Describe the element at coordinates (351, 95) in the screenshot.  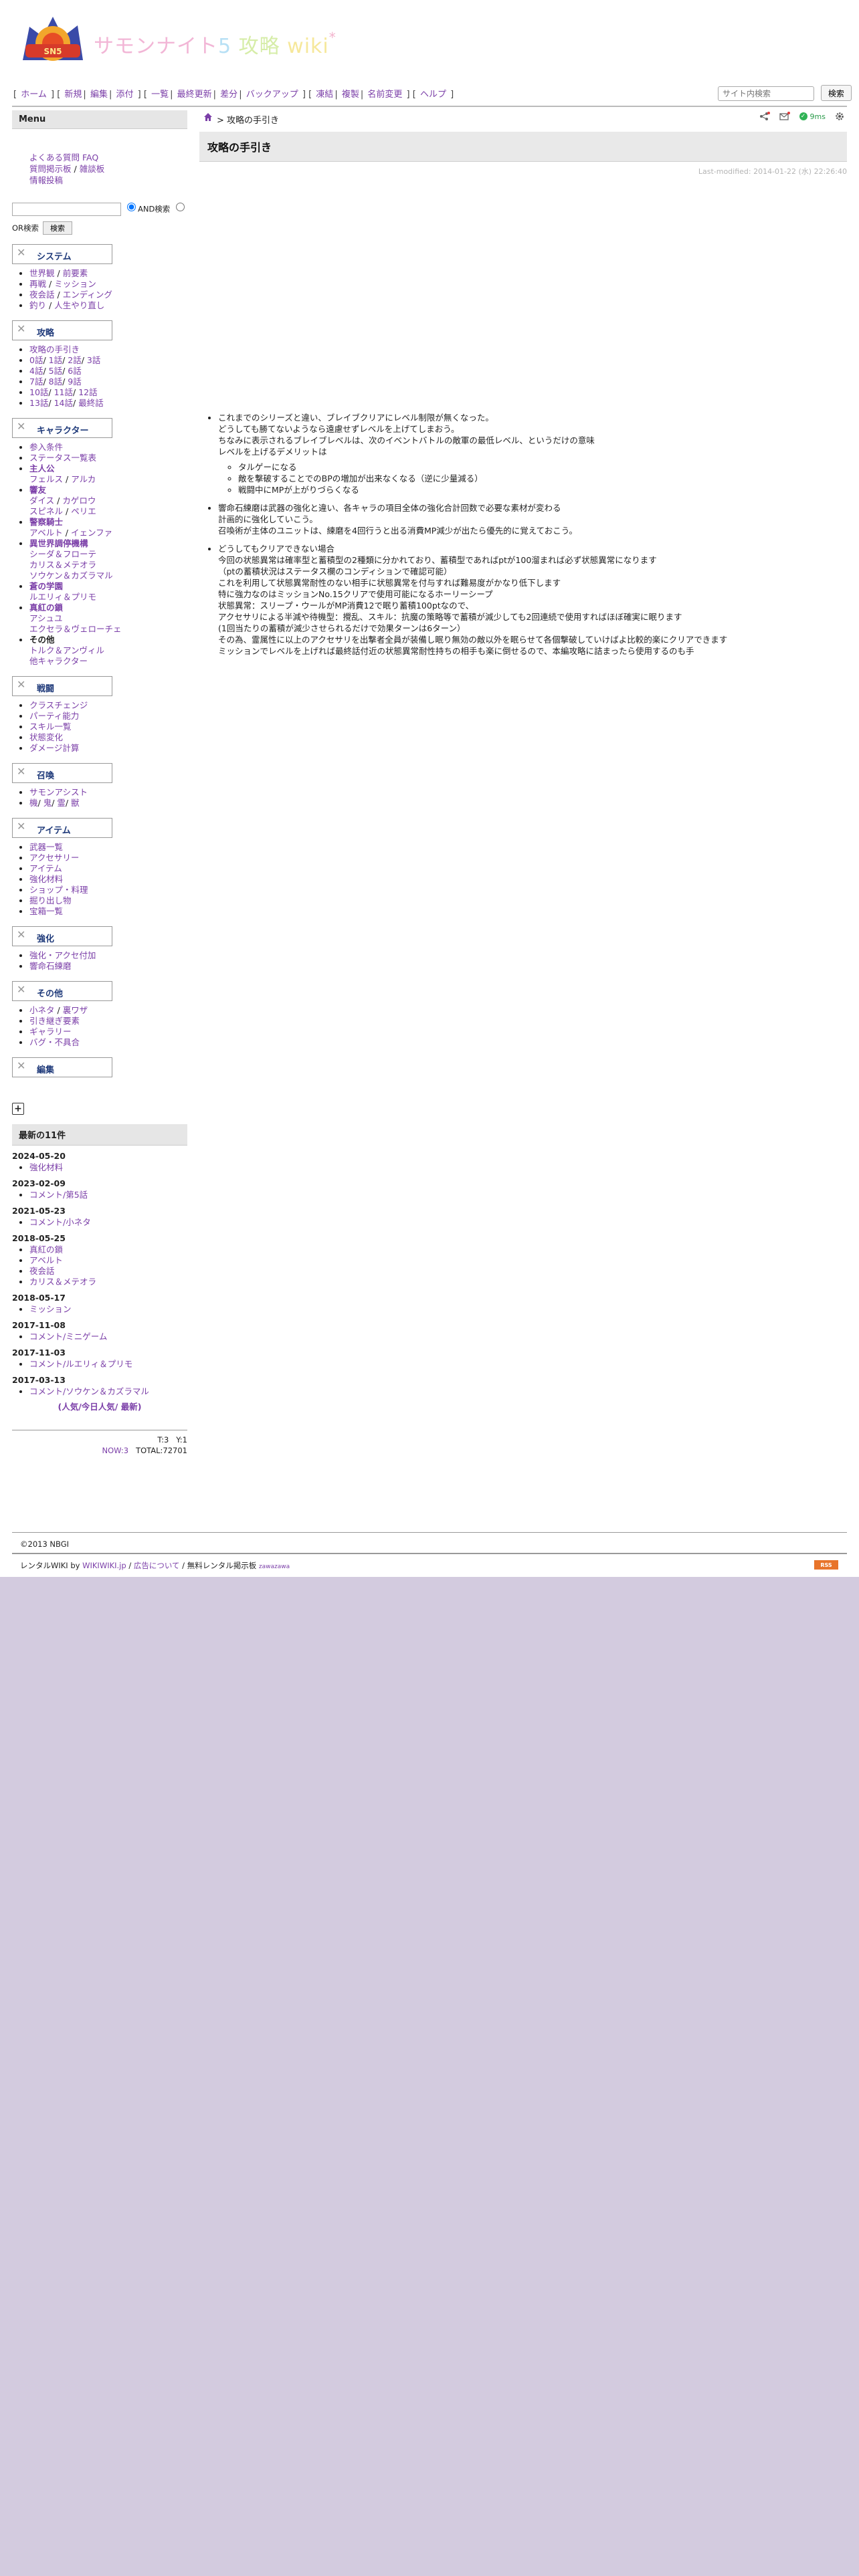
I see `nav-copy: 複製` at that location.